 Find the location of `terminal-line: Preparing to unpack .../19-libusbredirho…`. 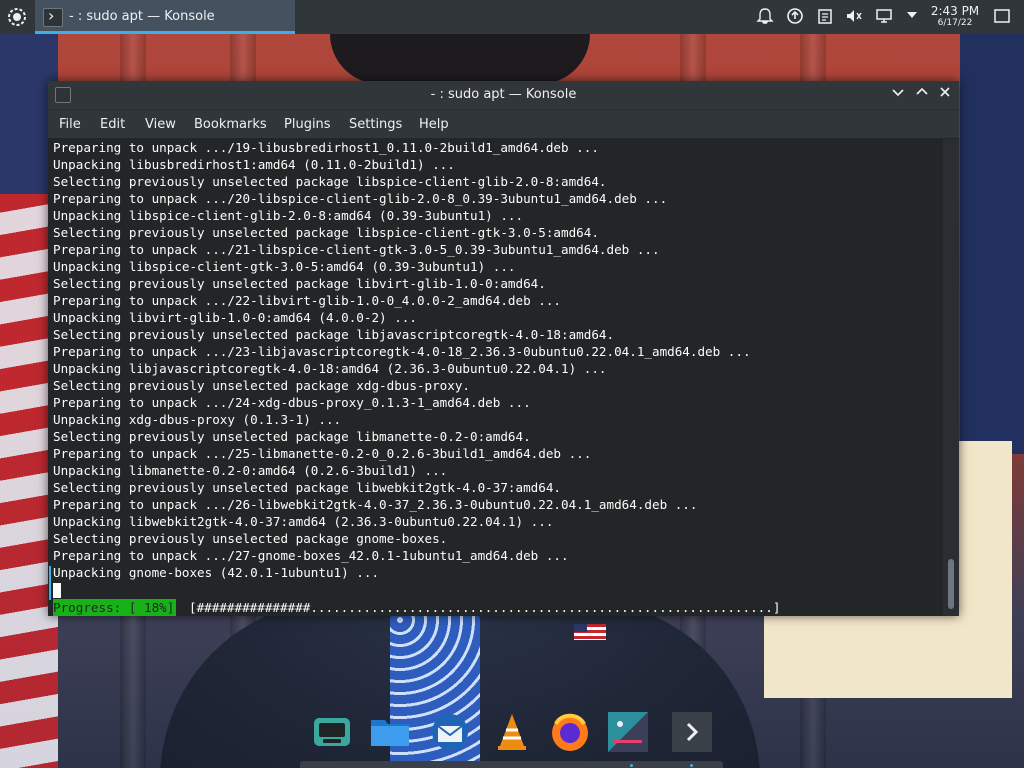

terminal-line: Preparing to unpack .../19-libusbredirho… is located at coordinates (326, 147).